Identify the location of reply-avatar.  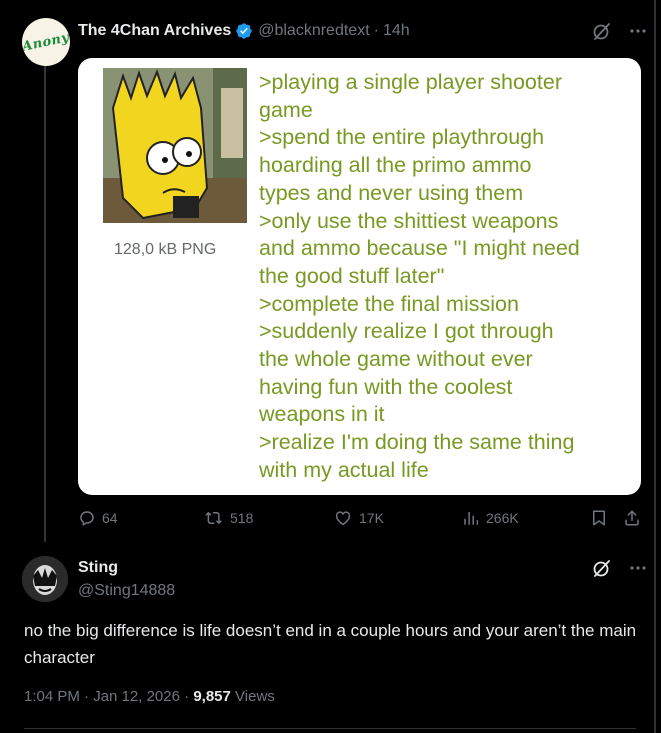
(45, 579).